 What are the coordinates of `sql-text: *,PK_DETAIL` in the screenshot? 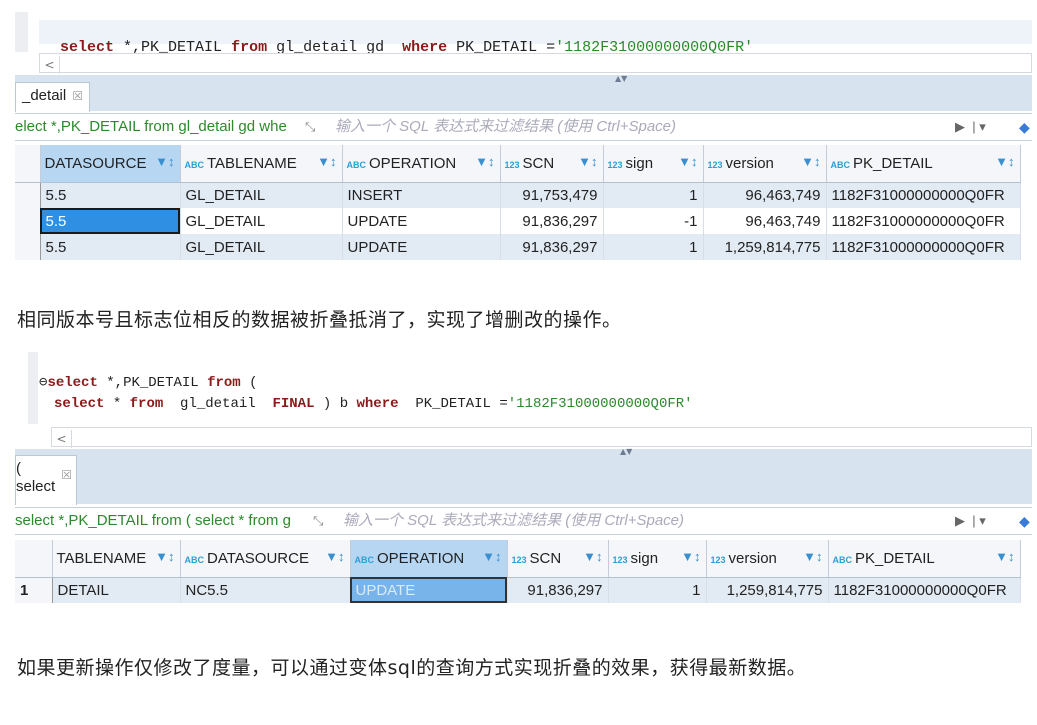 It's located at (152, 383).